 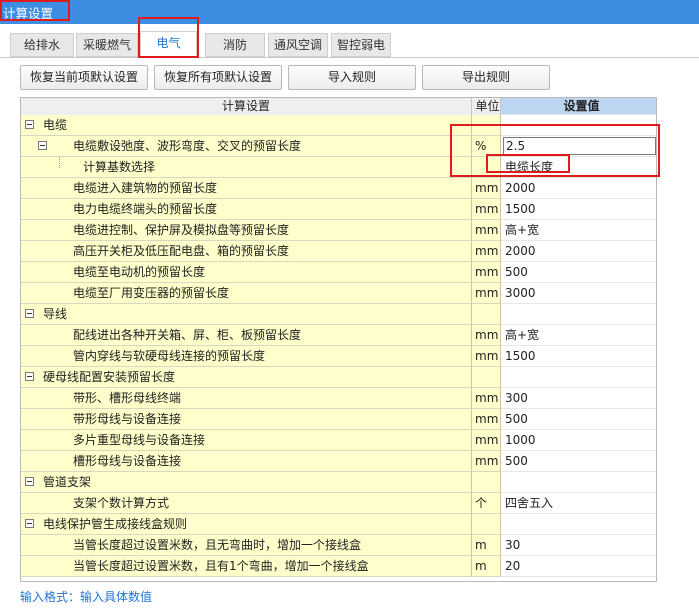 I want to click on table-row: 电缆至厂用变压器的预留长度 mm 3000, so click(x=338, y=293).